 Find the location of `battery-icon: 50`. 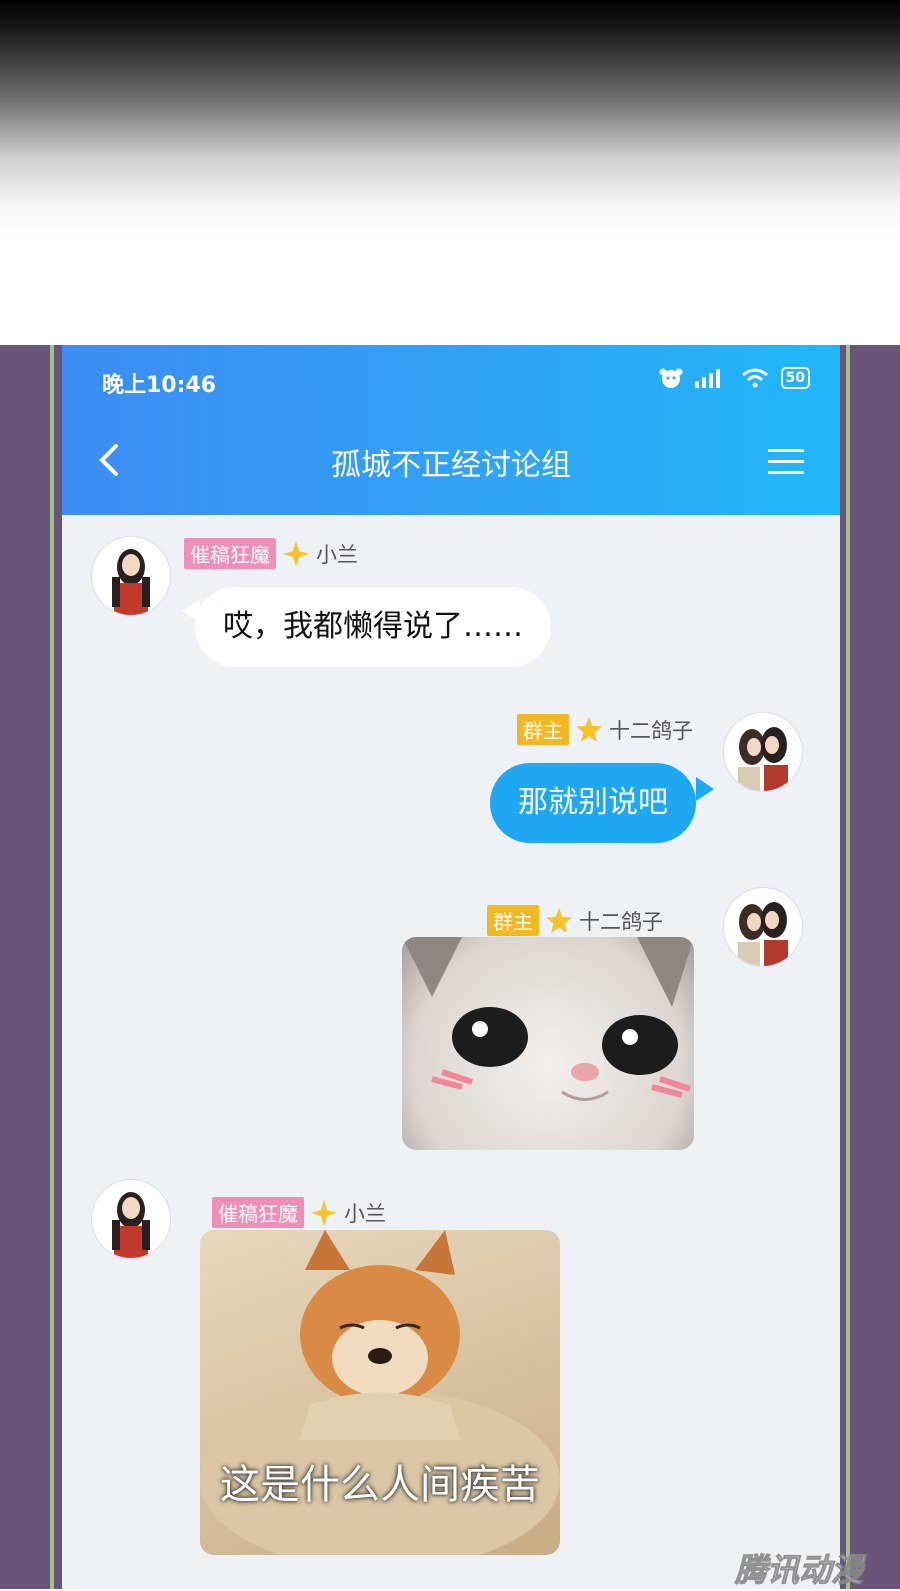

battery-icon: 50 is located at coordinates (795, 378).